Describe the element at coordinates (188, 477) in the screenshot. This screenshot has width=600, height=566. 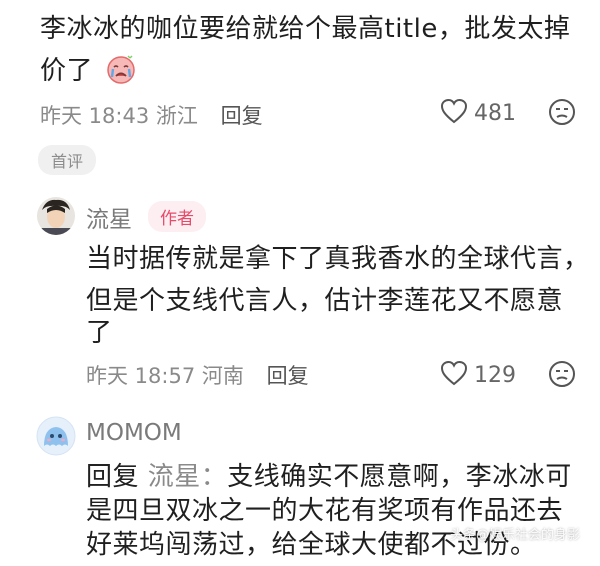
I see `reply-target: 流星：` at that location.